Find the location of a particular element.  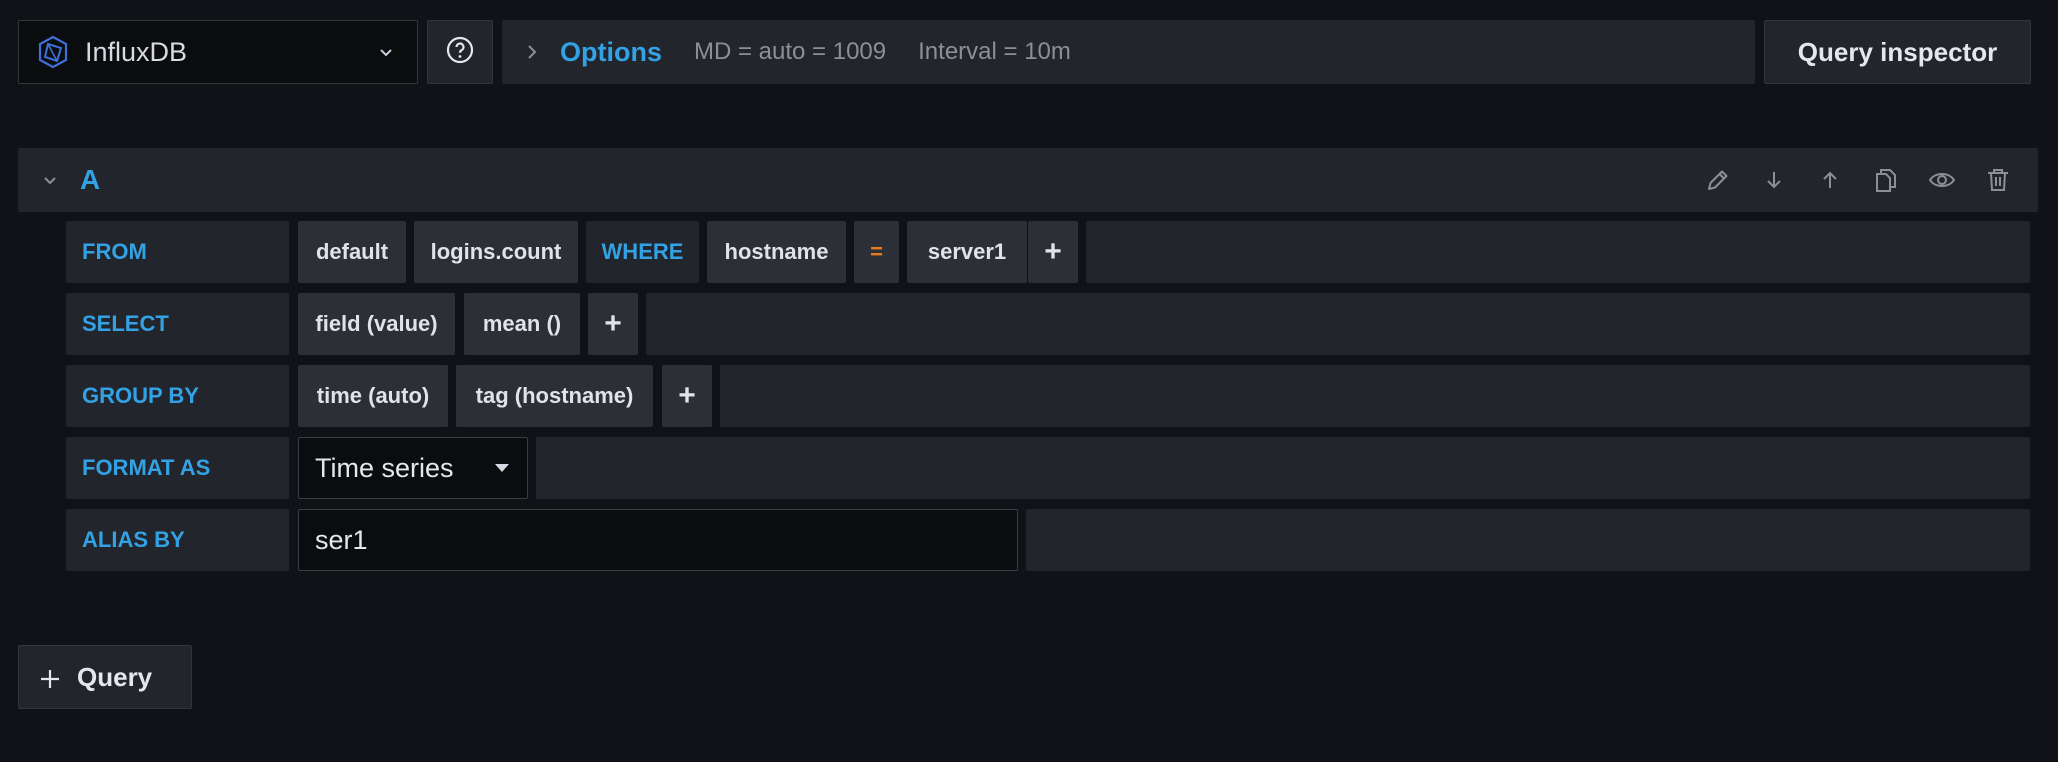

query-actions is located at coordinates (1858, 180).